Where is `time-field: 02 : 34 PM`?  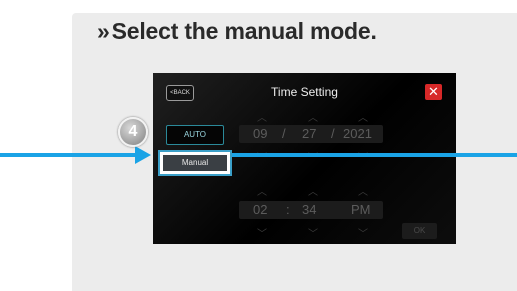
time-field: 02 : 34 PM is located at coordinates (311, 210).